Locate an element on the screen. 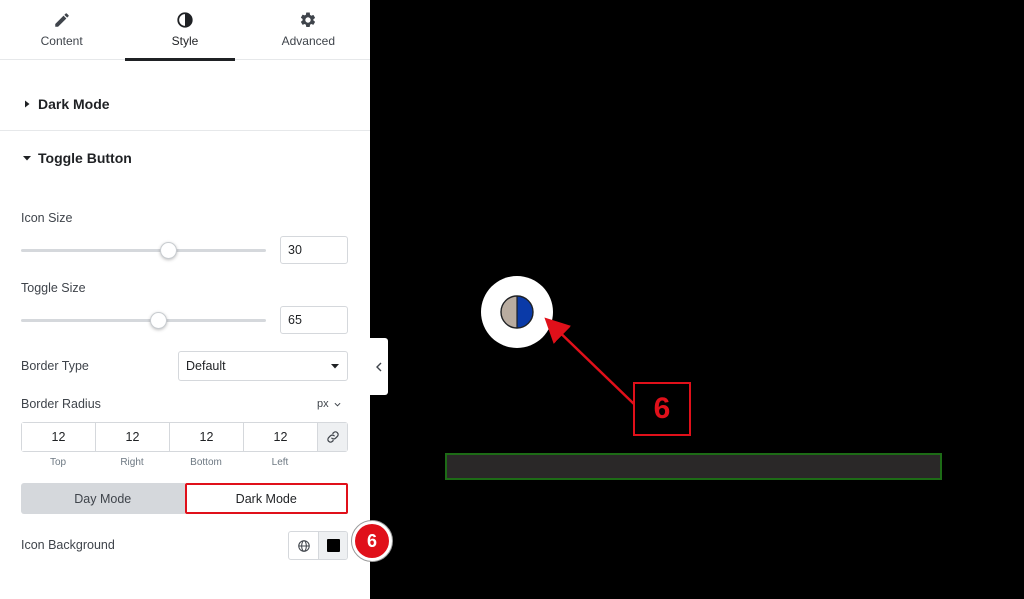  tab-label: Content is located at coordinates (61, 41).